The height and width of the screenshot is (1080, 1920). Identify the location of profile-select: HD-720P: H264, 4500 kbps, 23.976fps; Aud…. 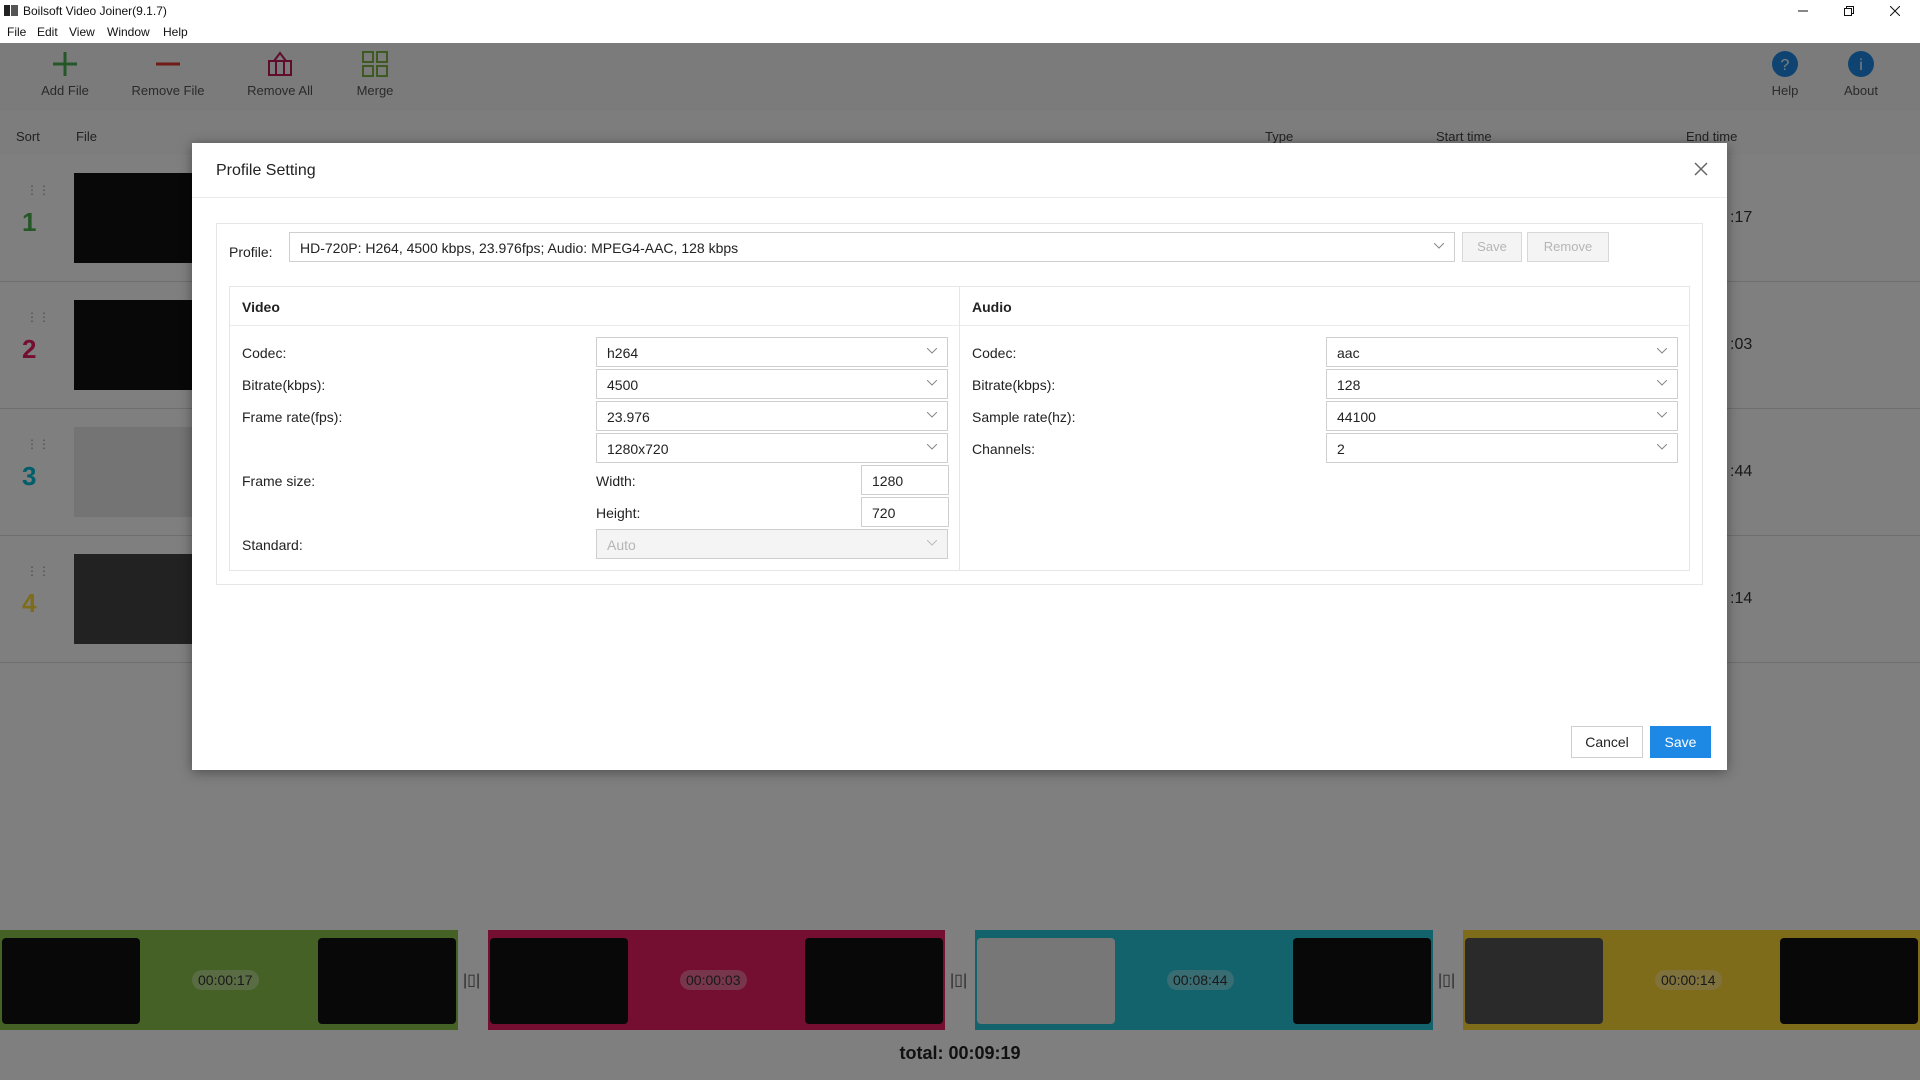
(872, 247).